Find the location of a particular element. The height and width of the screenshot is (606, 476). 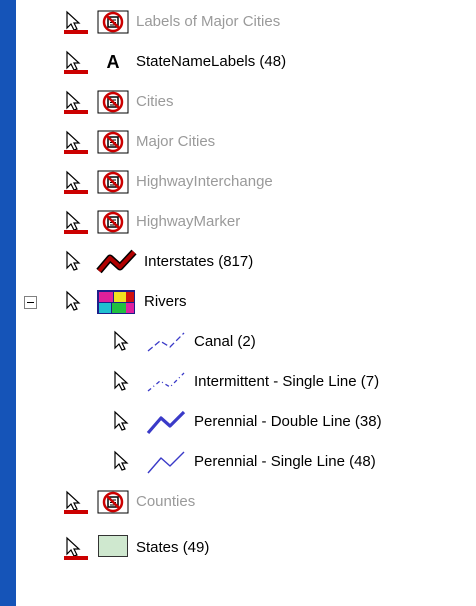

layer-label: HighwayMarker is located at coordinates (188, 221).